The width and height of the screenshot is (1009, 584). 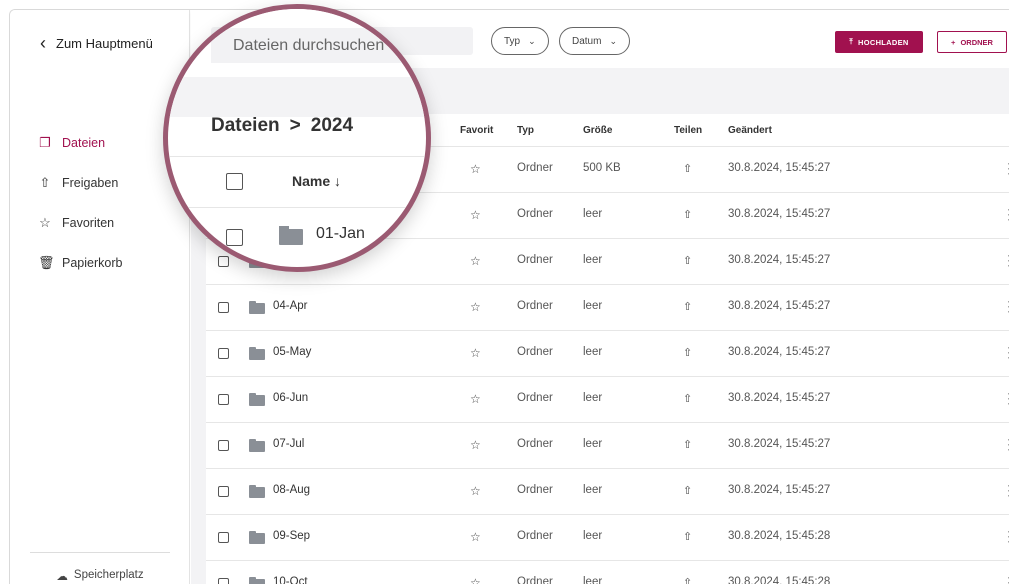 What do you see at coordinates (520, 41) in the screenshot?
I see `filter-type-dropdown: Typ ⌄` at bounding box center [520, 41].